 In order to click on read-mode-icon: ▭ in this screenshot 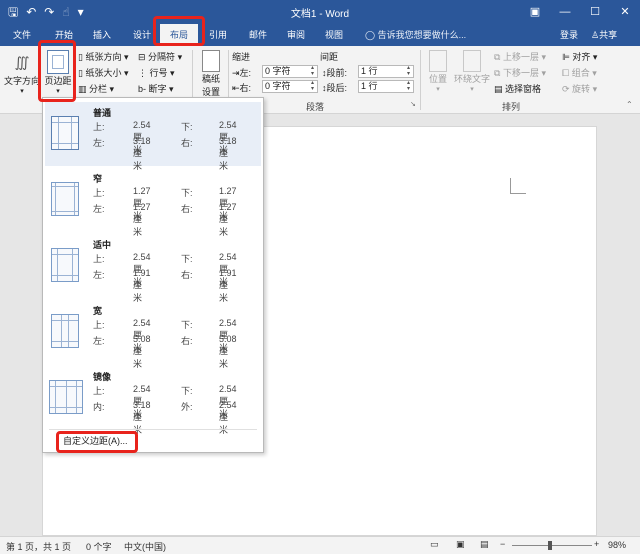, I will do `click(434, 544)`.